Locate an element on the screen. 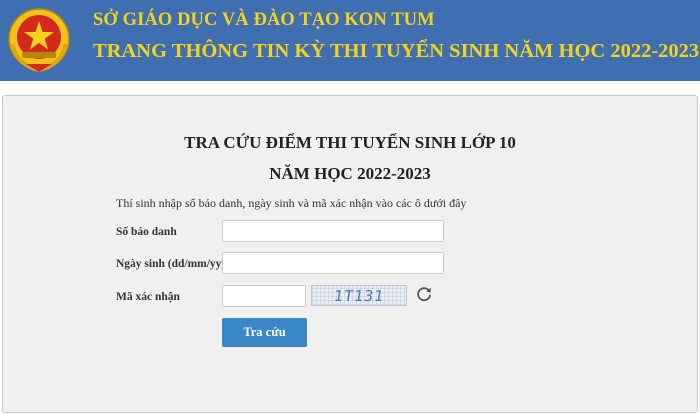 The height and width of the screenshot is (414, 700). dob-input is located at coordinates (333, 263).